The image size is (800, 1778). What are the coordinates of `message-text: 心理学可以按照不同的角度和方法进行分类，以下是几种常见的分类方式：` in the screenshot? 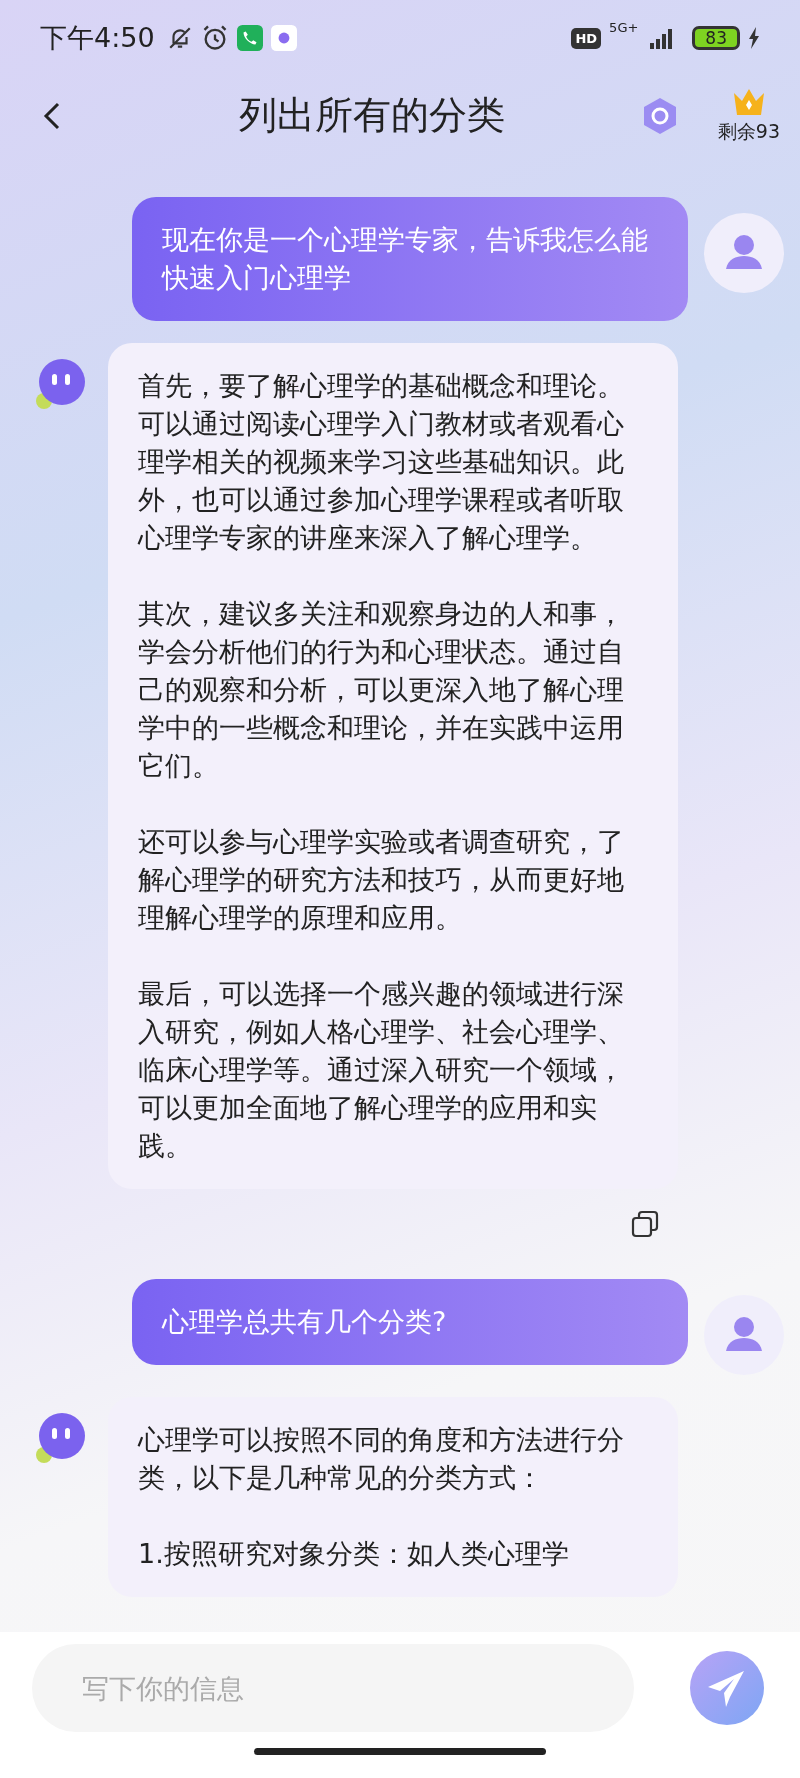 It's located at (381, 1459).